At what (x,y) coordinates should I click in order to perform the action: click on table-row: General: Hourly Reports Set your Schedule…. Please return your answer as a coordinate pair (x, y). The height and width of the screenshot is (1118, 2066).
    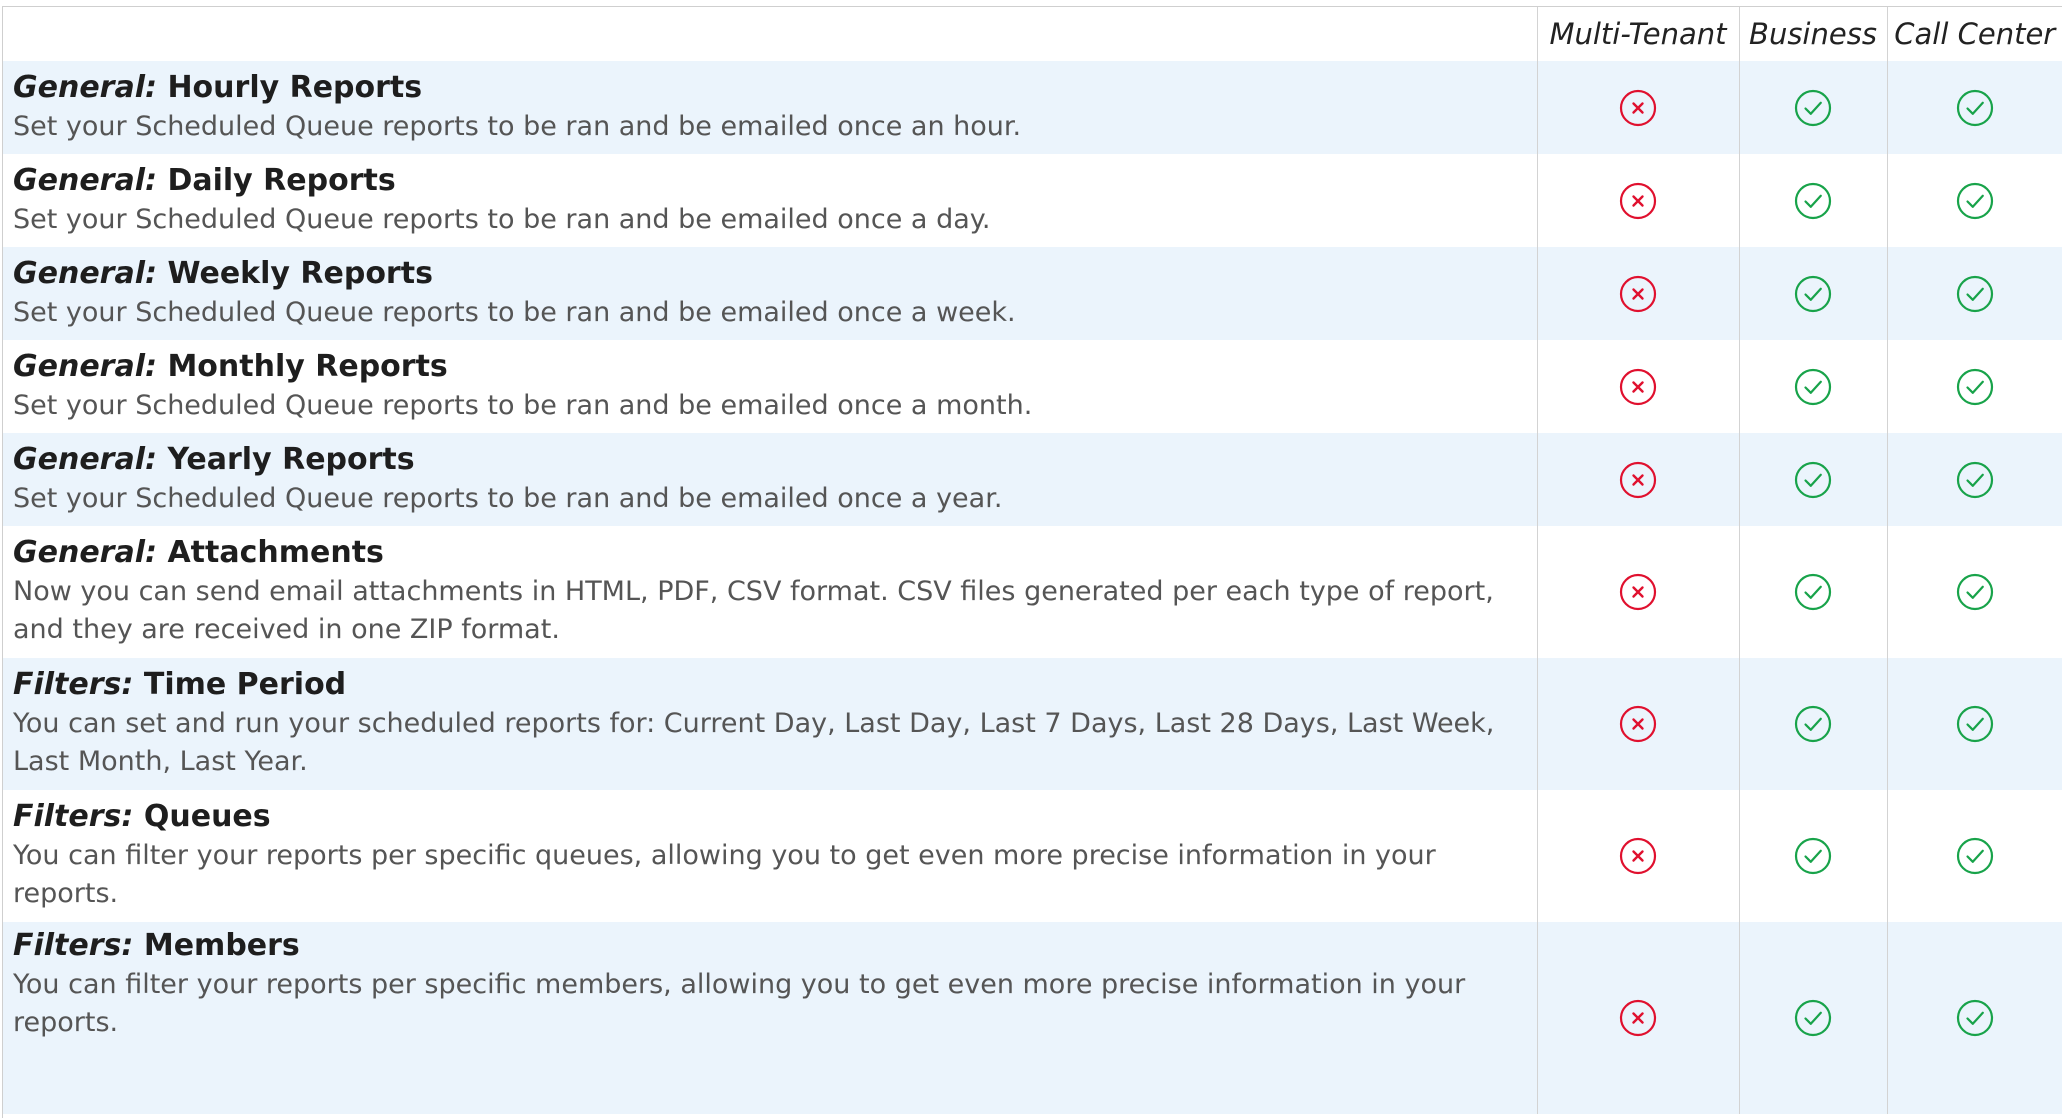
    Looking at the image, I should click on (1032, 107).